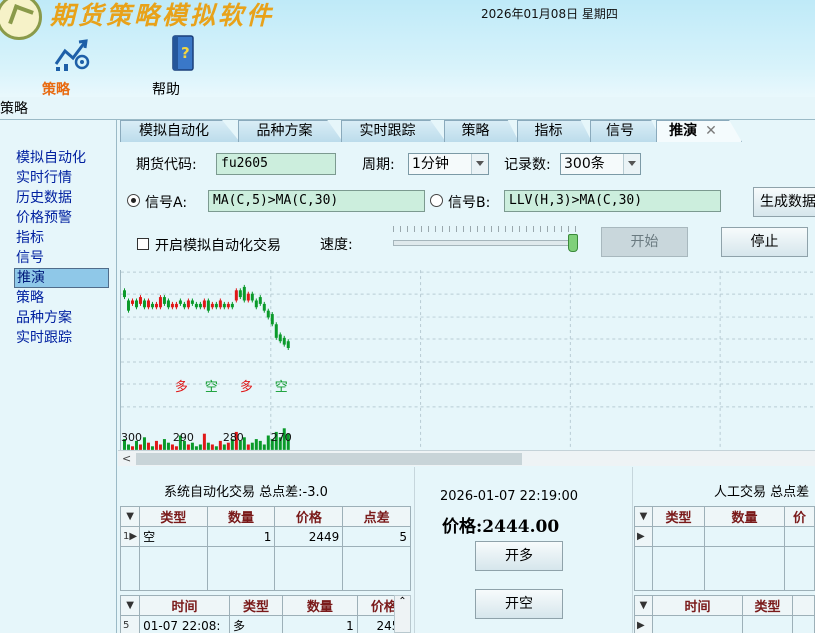 Image resolution: width=815 pixels, height=633 pixels. I want to click on sidebar-item: 历史数据, so click(61, 198).